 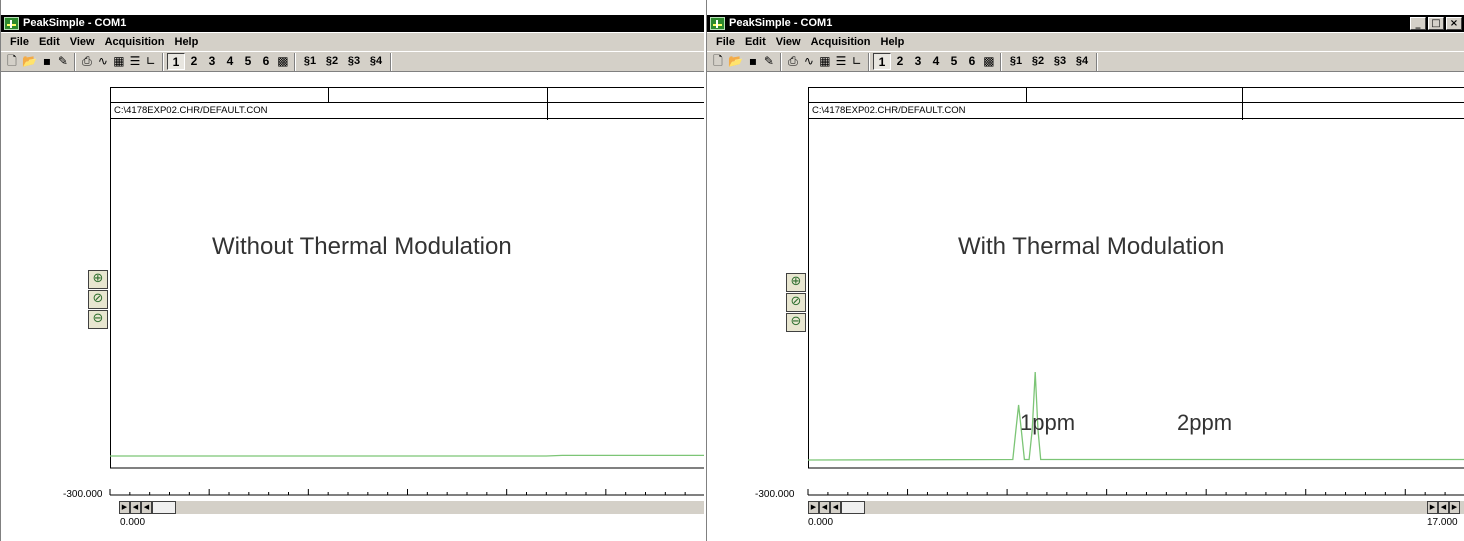 What do you see at coordinates (75, 23) in the screenshot?
I see `window-title: PeakSimple - COM1` at bounding box center [75, 23].